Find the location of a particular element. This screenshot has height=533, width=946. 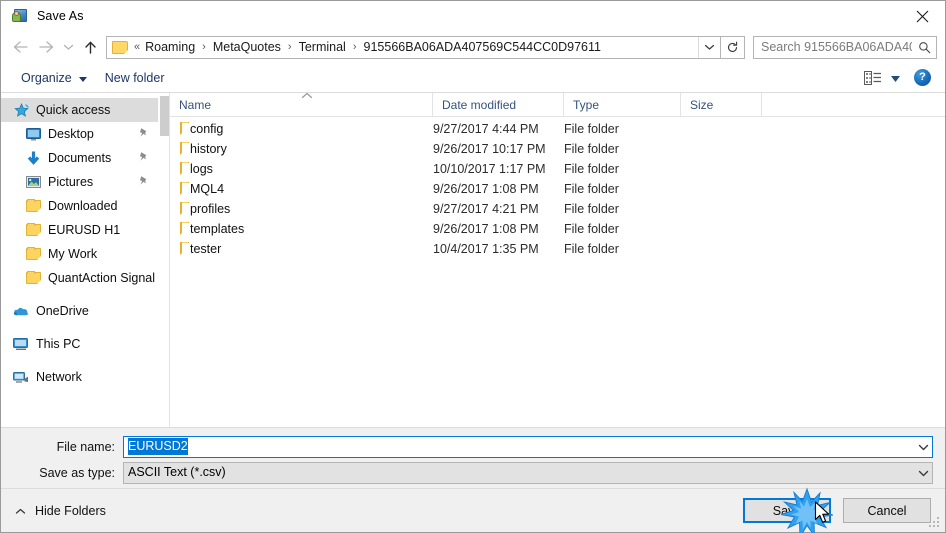

new-folder-button: New folder is located at coordinates (135, 78).